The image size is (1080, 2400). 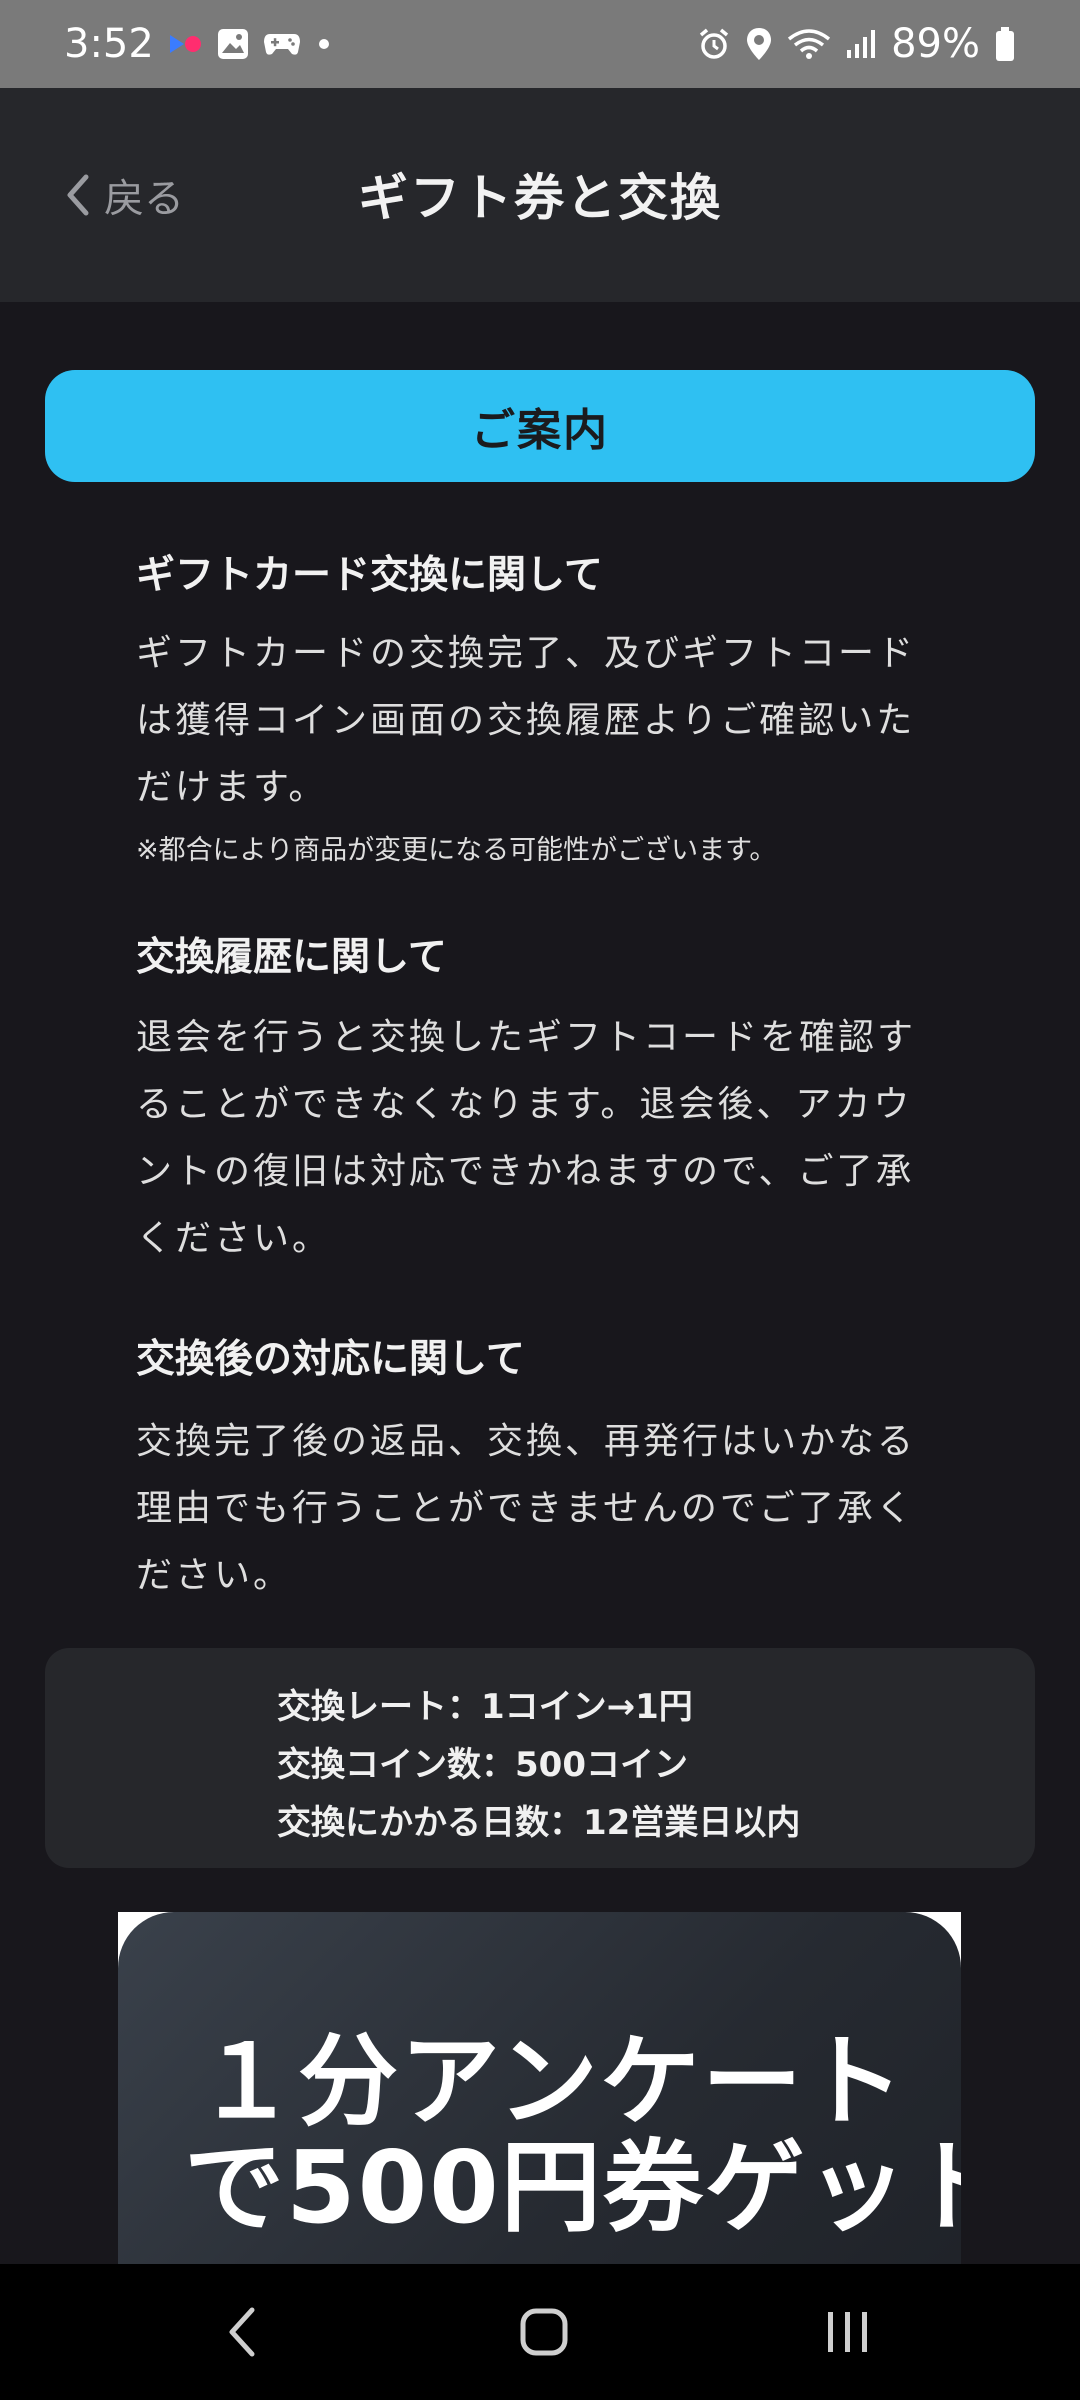 I want to click on gallery-icon, so click(x=233, y=44).